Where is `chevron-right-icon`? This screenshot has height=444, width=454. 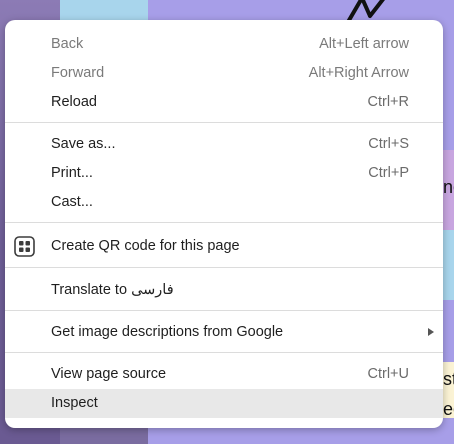 chevron-right-icon is located at coordinates (431, 332).